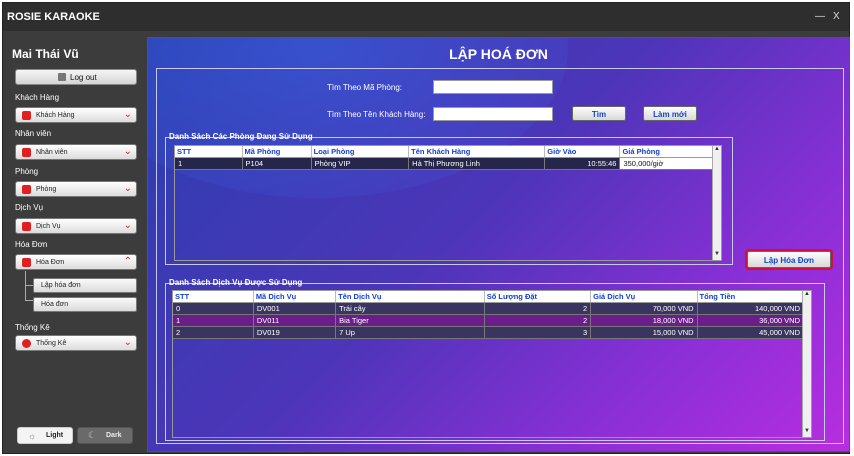 This screenshot has height=456, width=854. Describe the element at coordinates (644, 297) in the screenshot. I see `services-header-cell: Giá Dịch Vụ` at that location.